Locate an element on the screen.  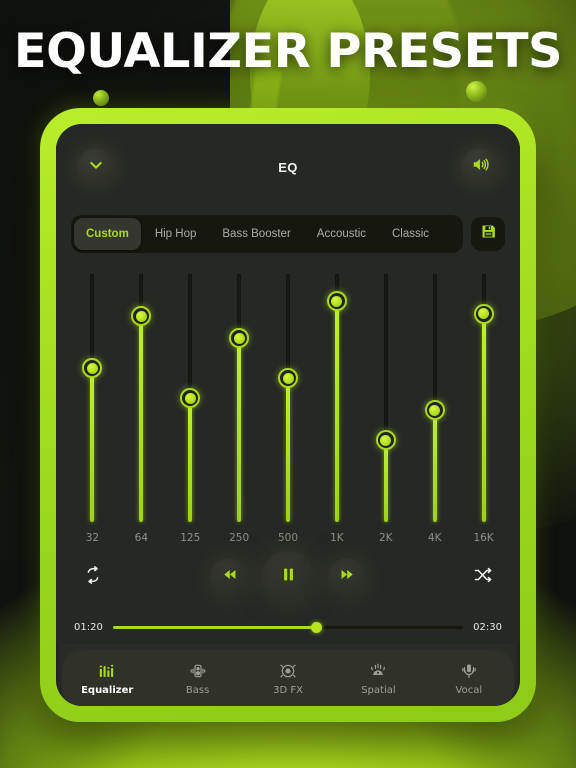
shuffle-button is located at coordinates (483, 577).